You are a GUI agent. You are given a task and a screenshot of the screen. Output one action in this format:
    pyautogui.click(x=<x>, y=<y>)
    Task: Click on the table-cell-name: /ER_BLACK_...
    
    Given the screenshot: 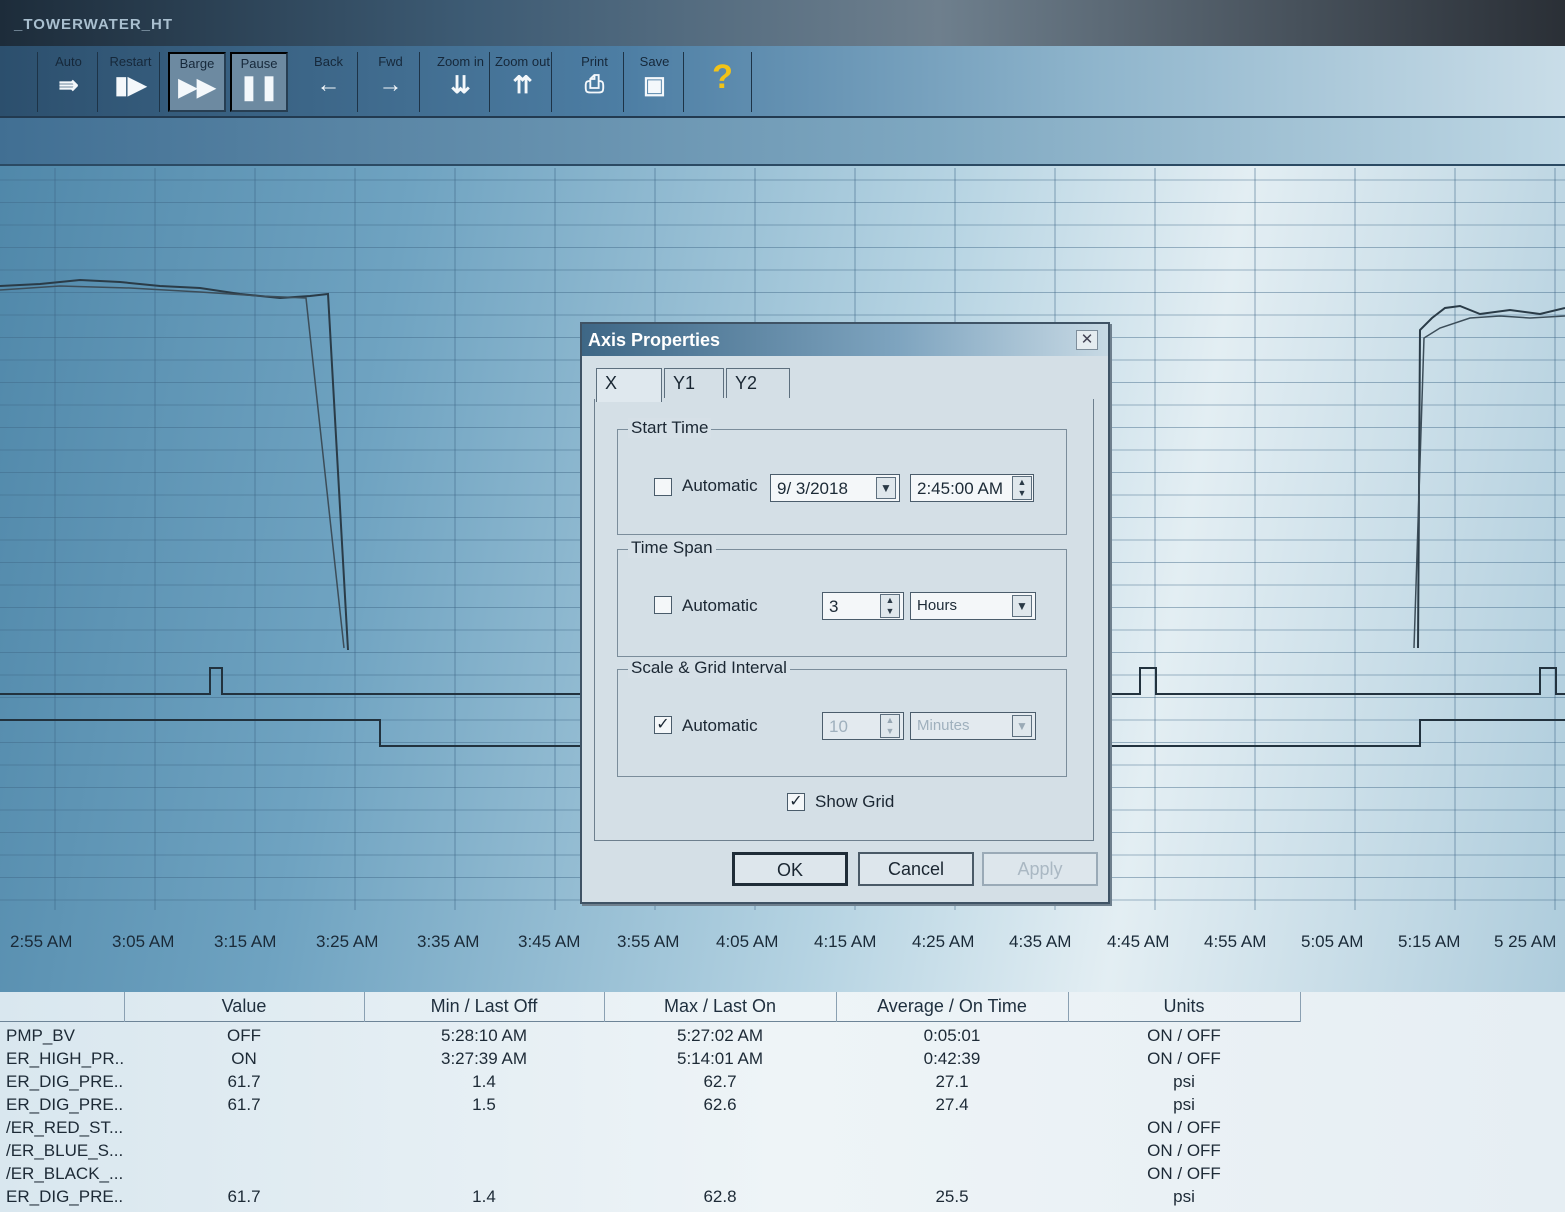 What is the action you would take?
    pyautogui.click(x=65, y=1173)
    